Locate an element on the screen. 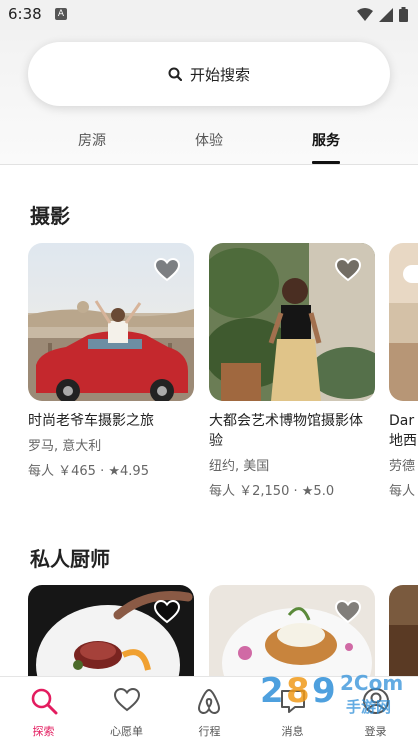 The width and height of the screenshot is (418, 744). wifi-icon is located at coordinates (365, 14).